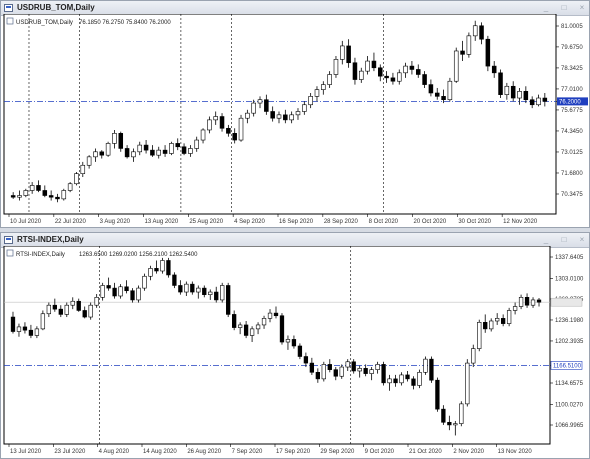  Describe the element at coordinates (569, 258) in the screenshot. I see `y-tick-label: 1337.6405` at that location.